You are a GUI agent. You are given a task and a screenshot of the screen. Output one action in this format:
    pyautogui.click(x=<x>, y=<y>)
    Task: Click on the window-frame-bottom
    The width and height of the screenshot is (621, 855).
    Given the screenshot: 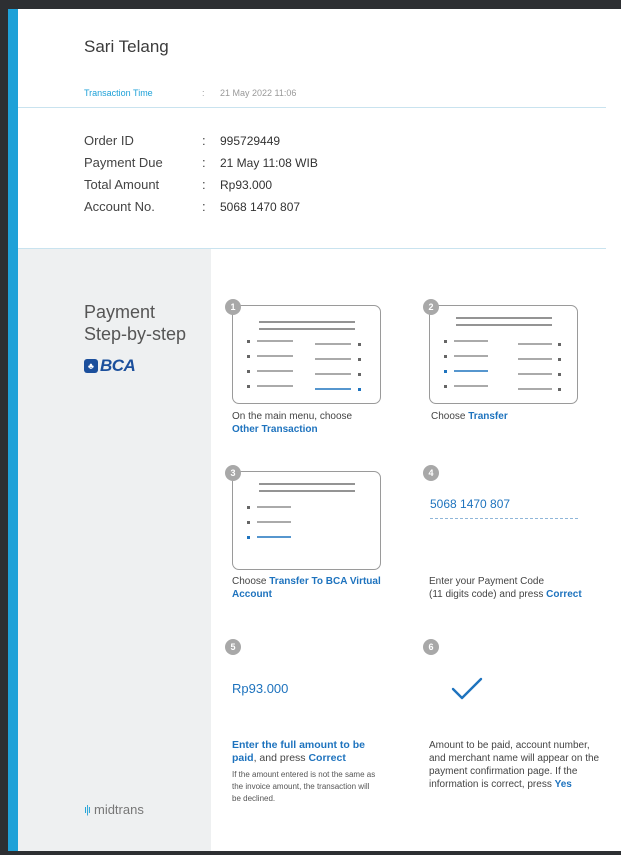 What is the action you would take?
    pyautogui.click(x=310, y=853)
    